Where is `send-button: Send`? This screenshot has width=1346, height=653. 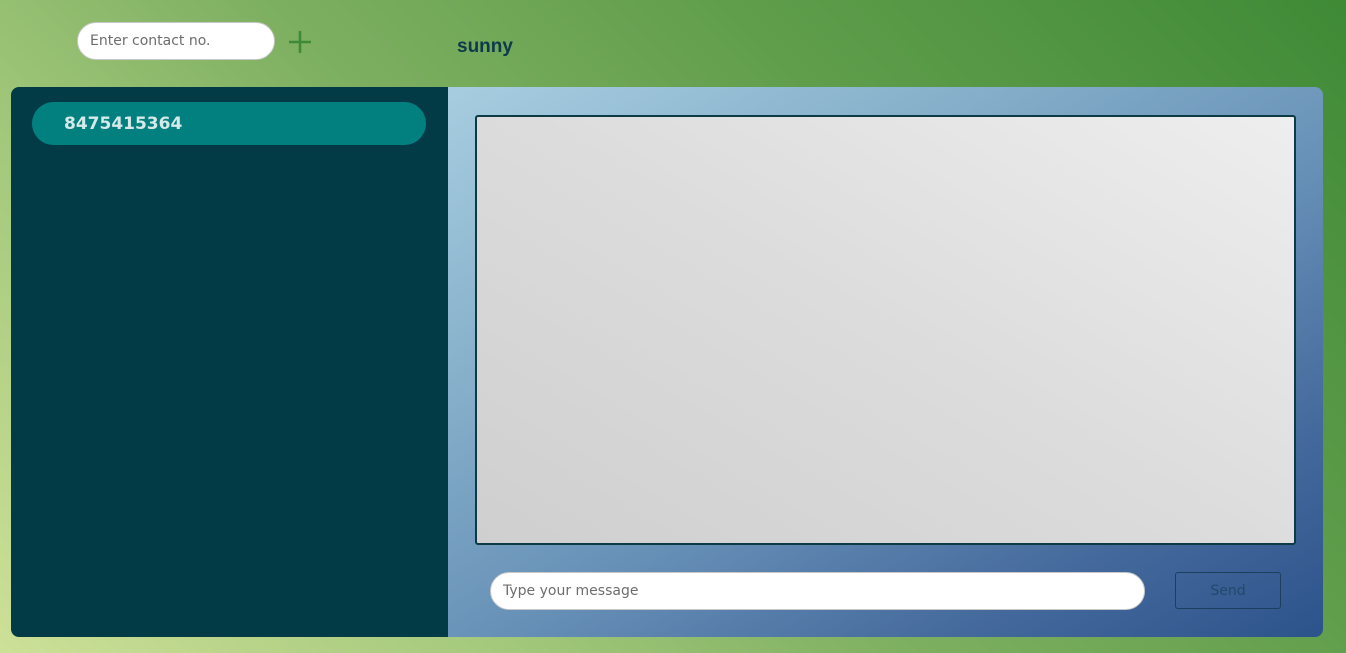 send-button: Send is located at coordinates (1228, 590).